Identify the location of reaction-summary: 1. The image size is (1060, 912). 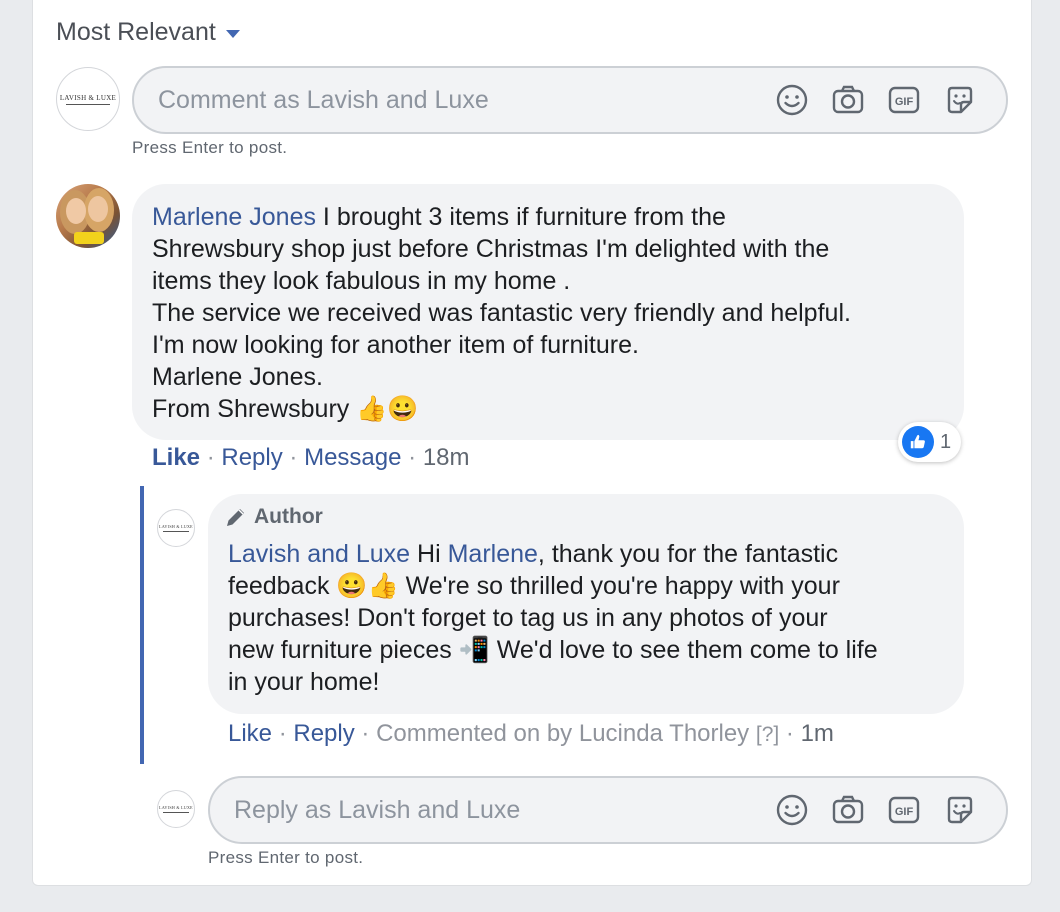
(930, 442).